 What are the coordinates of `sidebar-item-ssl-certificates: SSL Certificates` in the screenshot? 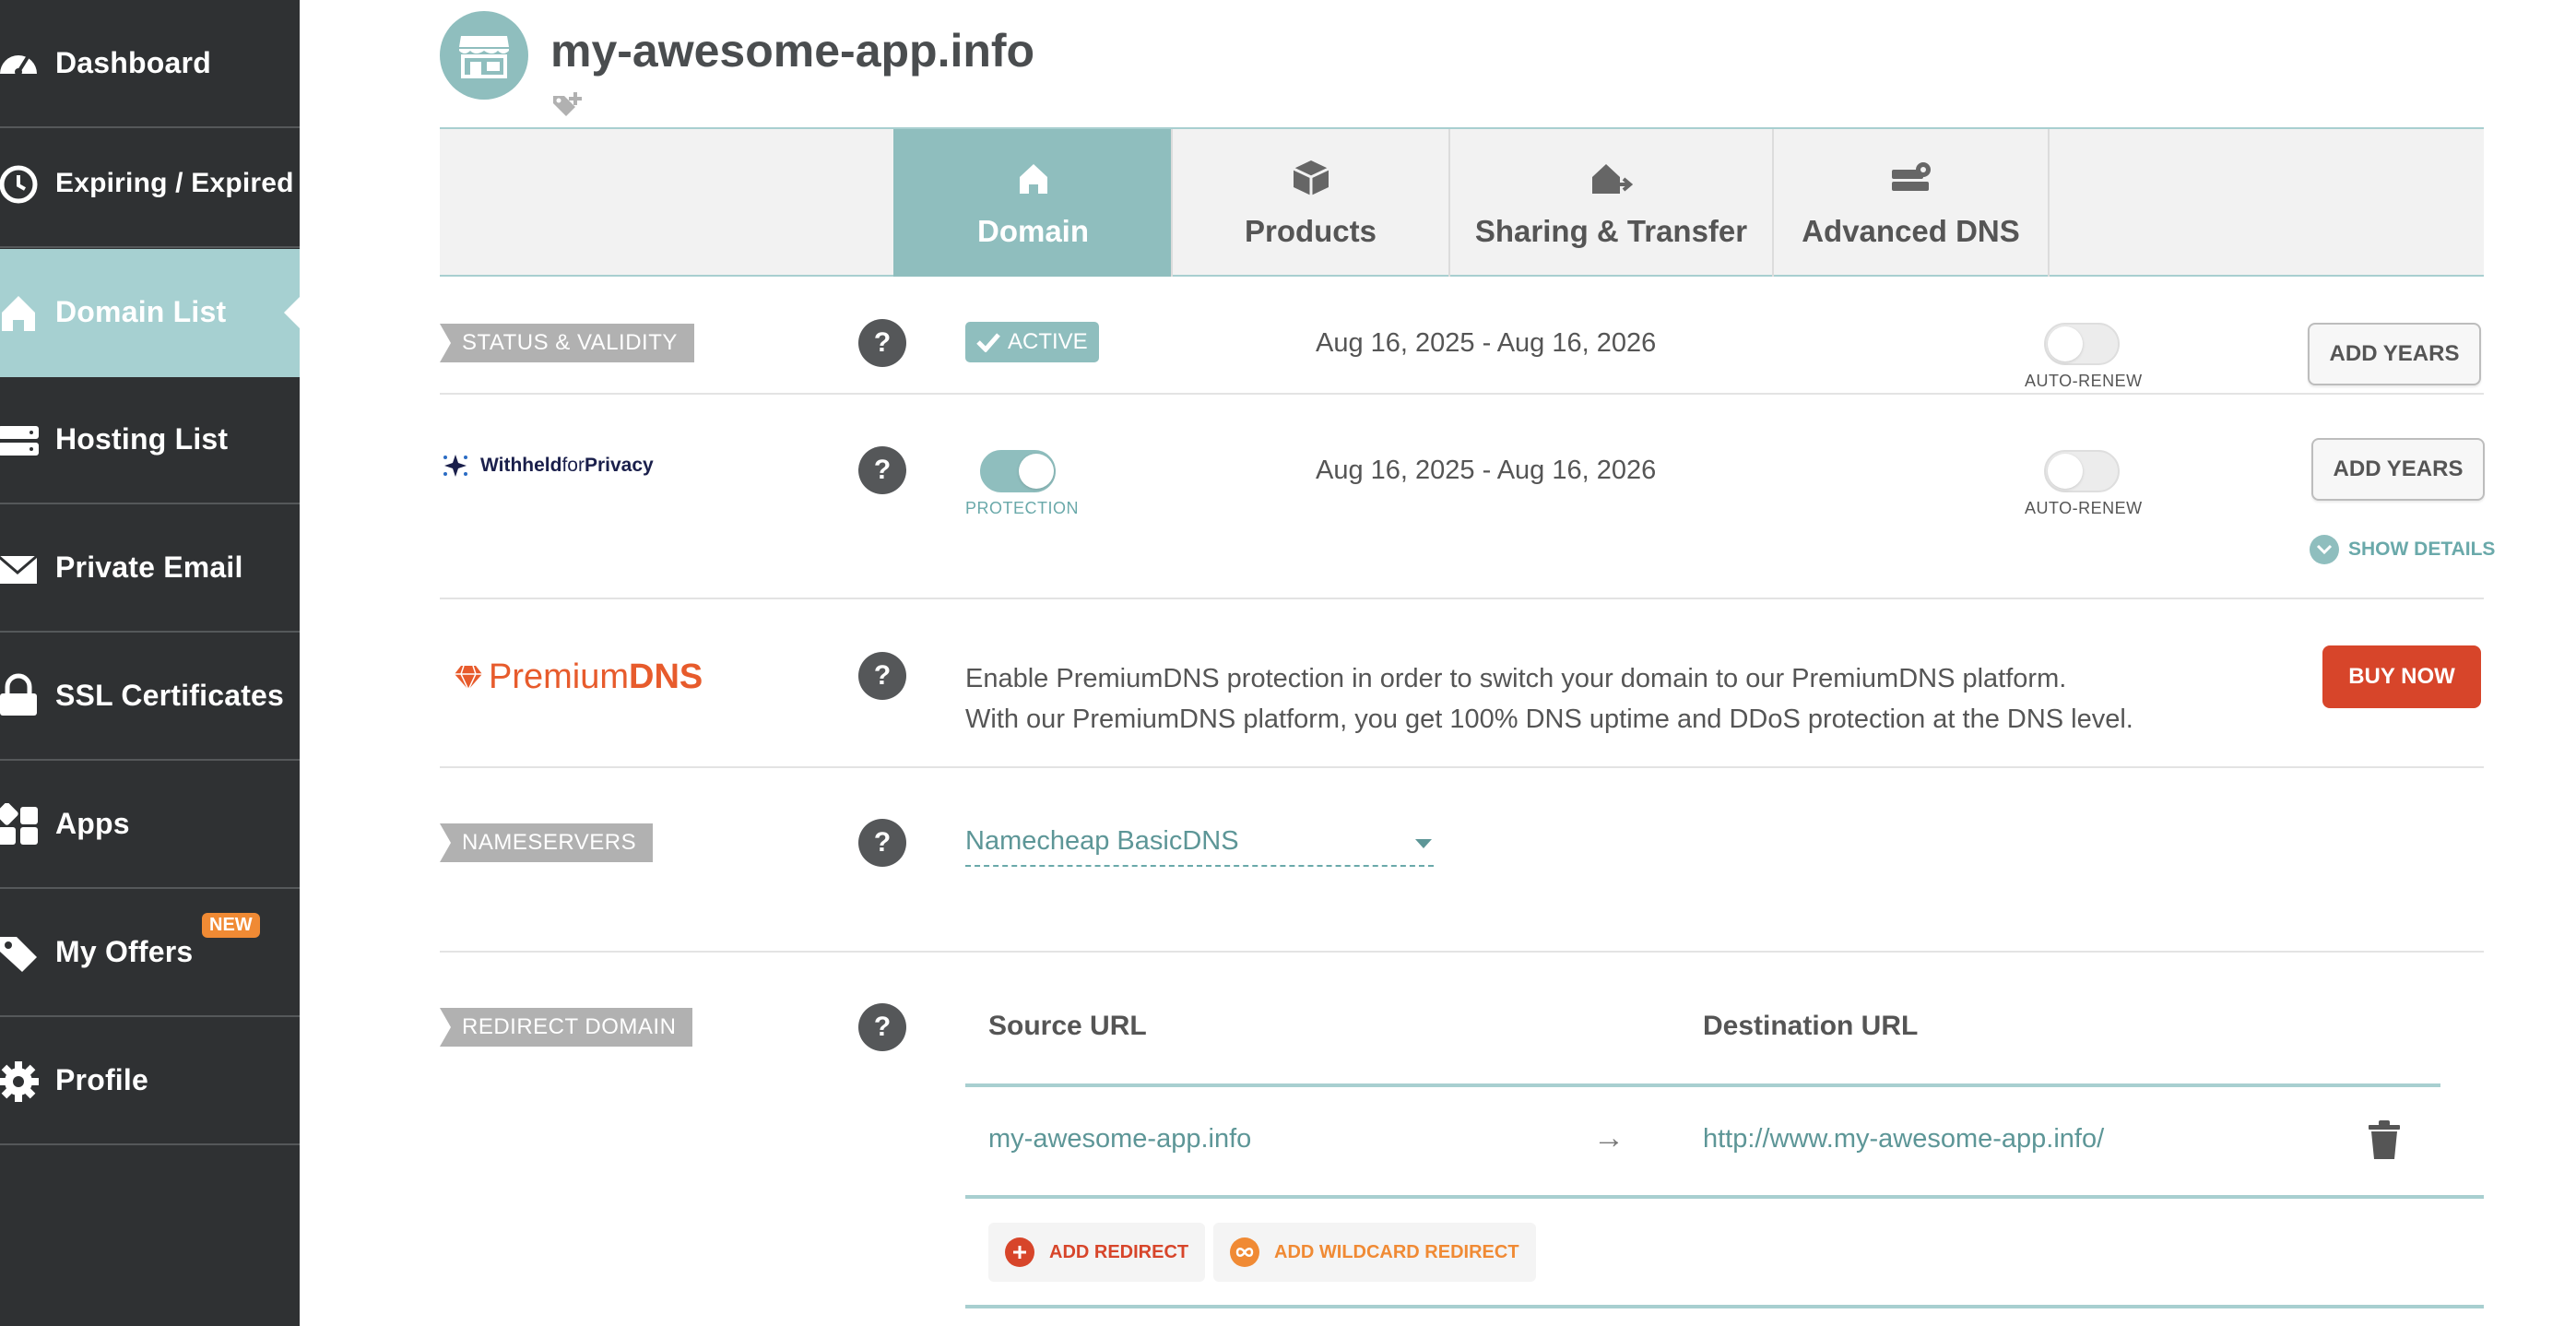 It's located at (150, 697).